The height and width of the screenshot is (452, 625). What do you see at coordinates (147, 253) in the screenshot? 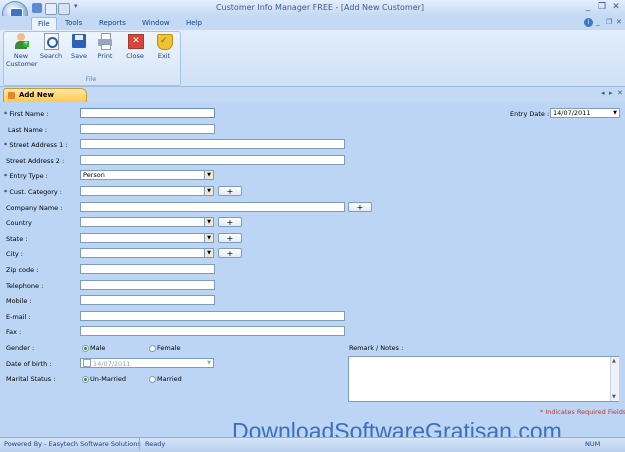
I see `city-select: ▼` at bounding box center [147, 253].